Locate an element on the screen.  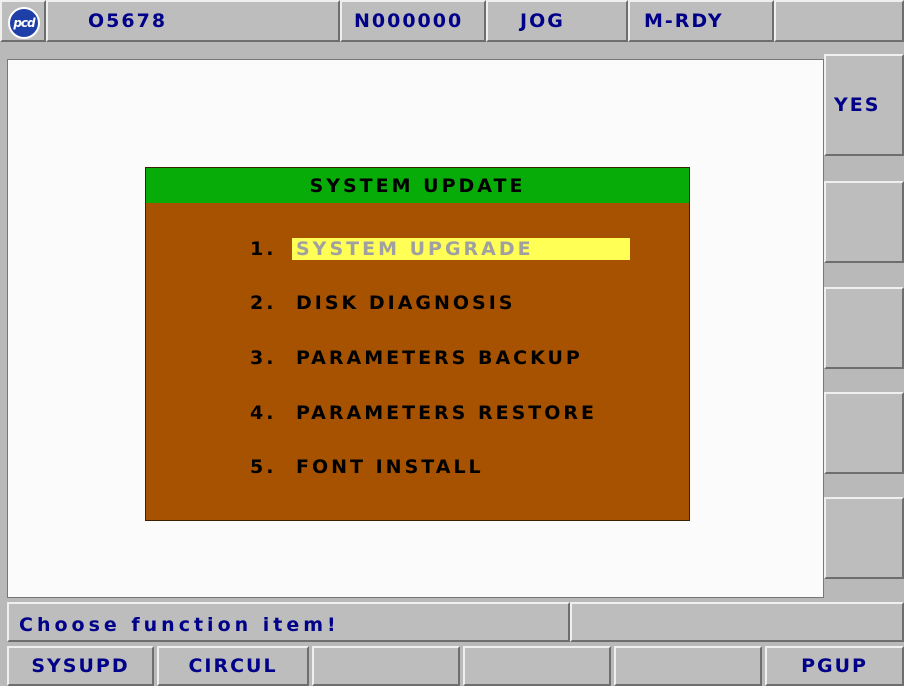
logo-cell: pcd is located at coordinates (23, 21).